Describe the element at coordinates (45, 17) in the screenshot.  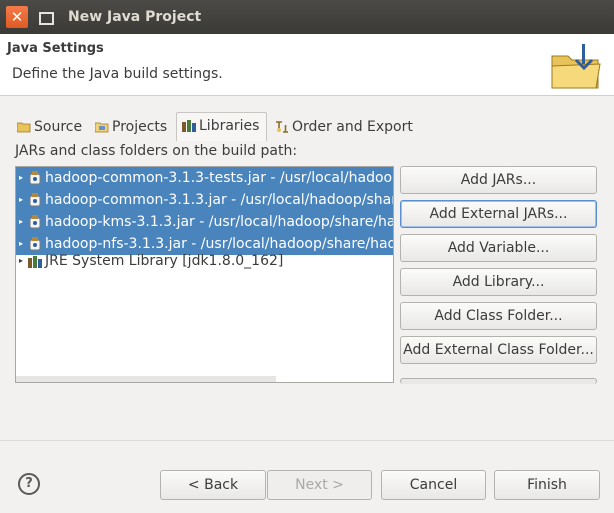
I see `maximize-window-icon` at that location.